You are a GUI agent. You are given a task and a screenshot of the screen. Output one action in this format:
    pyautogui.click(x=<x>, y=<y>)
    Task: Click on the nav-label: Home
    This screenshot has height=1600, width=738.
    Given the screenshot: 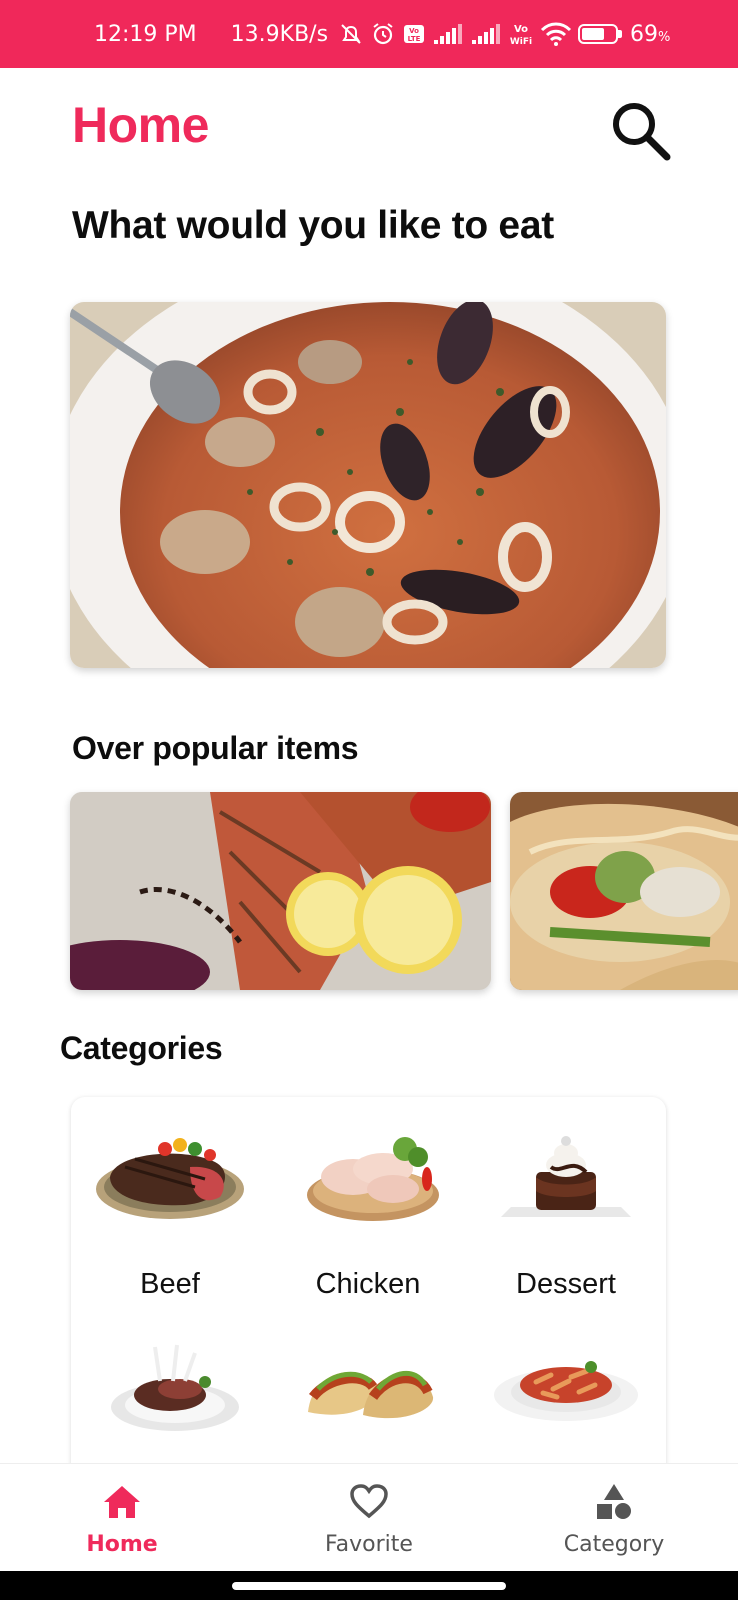 What is the action you would take?
    pyautogui.click(x=122, y=1544)
    